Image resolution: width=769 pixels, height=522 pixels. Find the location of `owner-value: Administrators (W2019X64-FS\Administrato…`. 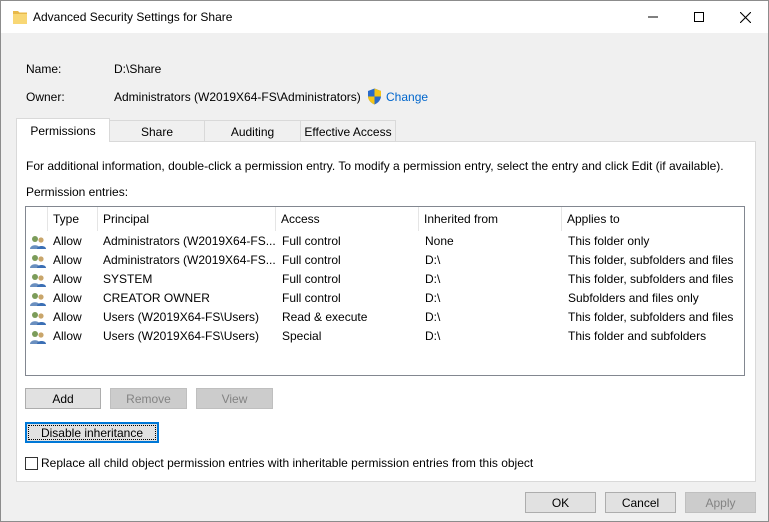

owner-value: Administrators (W2019X64-FS\Administrato… is located at coordinates (237, 97).